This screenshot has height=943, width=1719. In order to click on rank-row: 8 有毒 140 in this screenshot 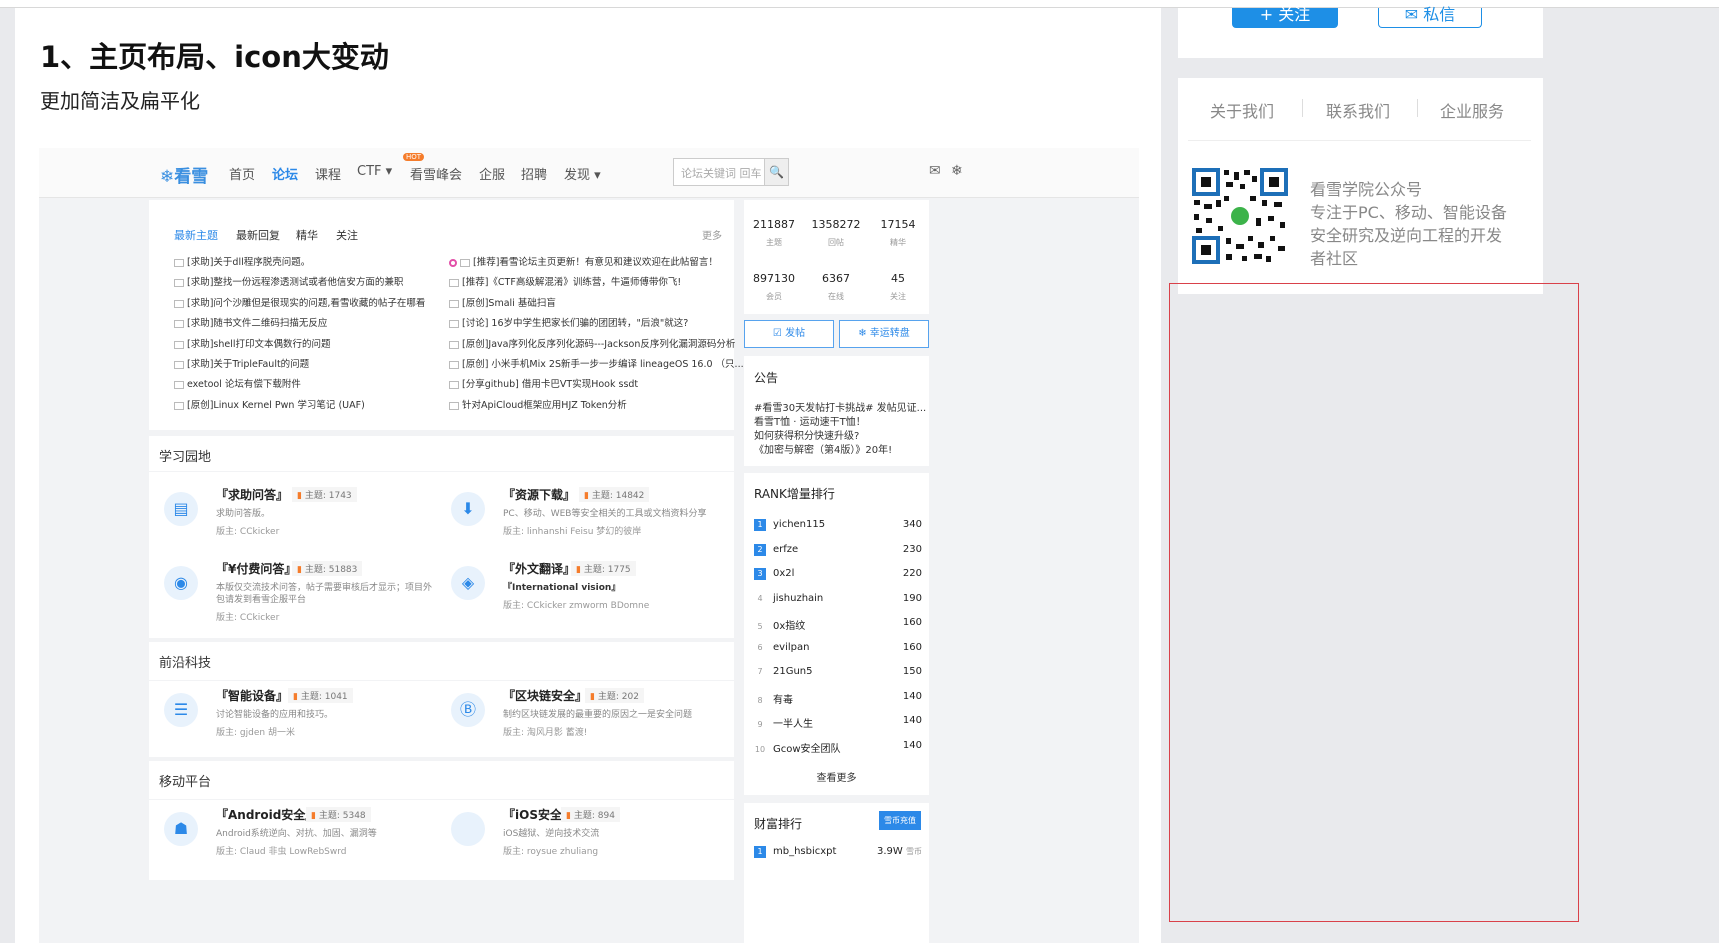, I will do `click(838, 699)`.